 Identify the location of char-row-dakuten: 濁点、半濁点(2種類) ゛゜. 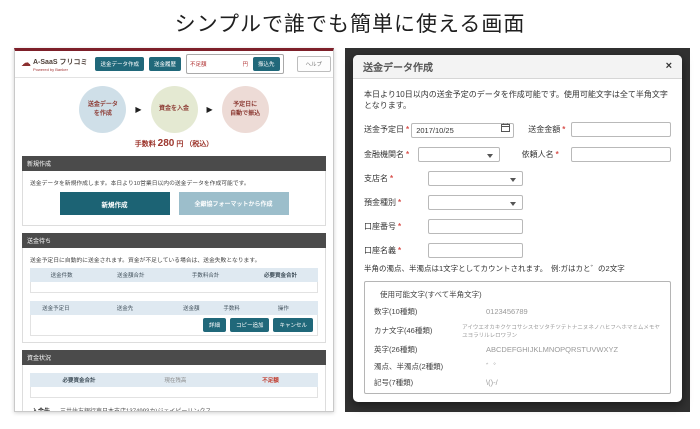
(517, 366).